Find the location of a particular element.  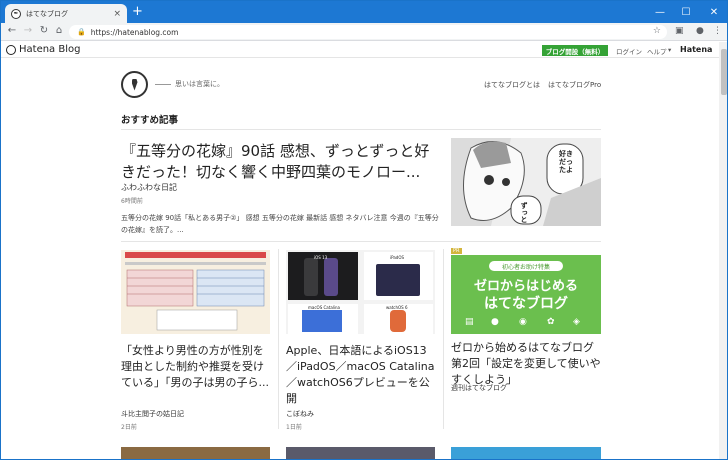

card3-thumbnail: 初心者お助け特集 ゼロからはじめる はてなブログ ▤ ● ◉ ✿ ◈ is located at coordinates (526, 294).